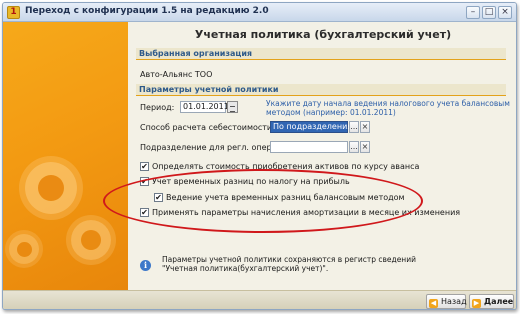 This screenshot has width=520, height=314. I want to click on app-logo-icon: 1, so click(13, 12).